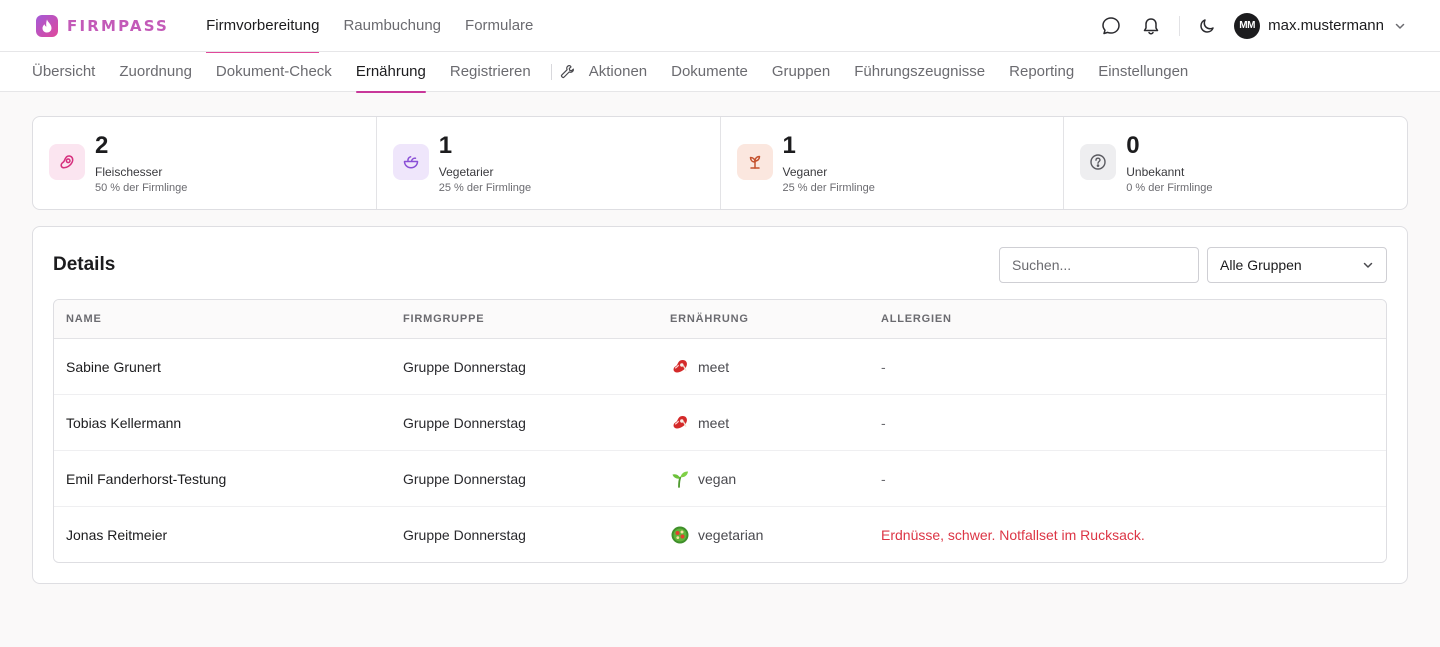 The height and width of the screenshot is (647, 1440). I want to click on tab-uebersicht: Übersicht, so click(63, 72).